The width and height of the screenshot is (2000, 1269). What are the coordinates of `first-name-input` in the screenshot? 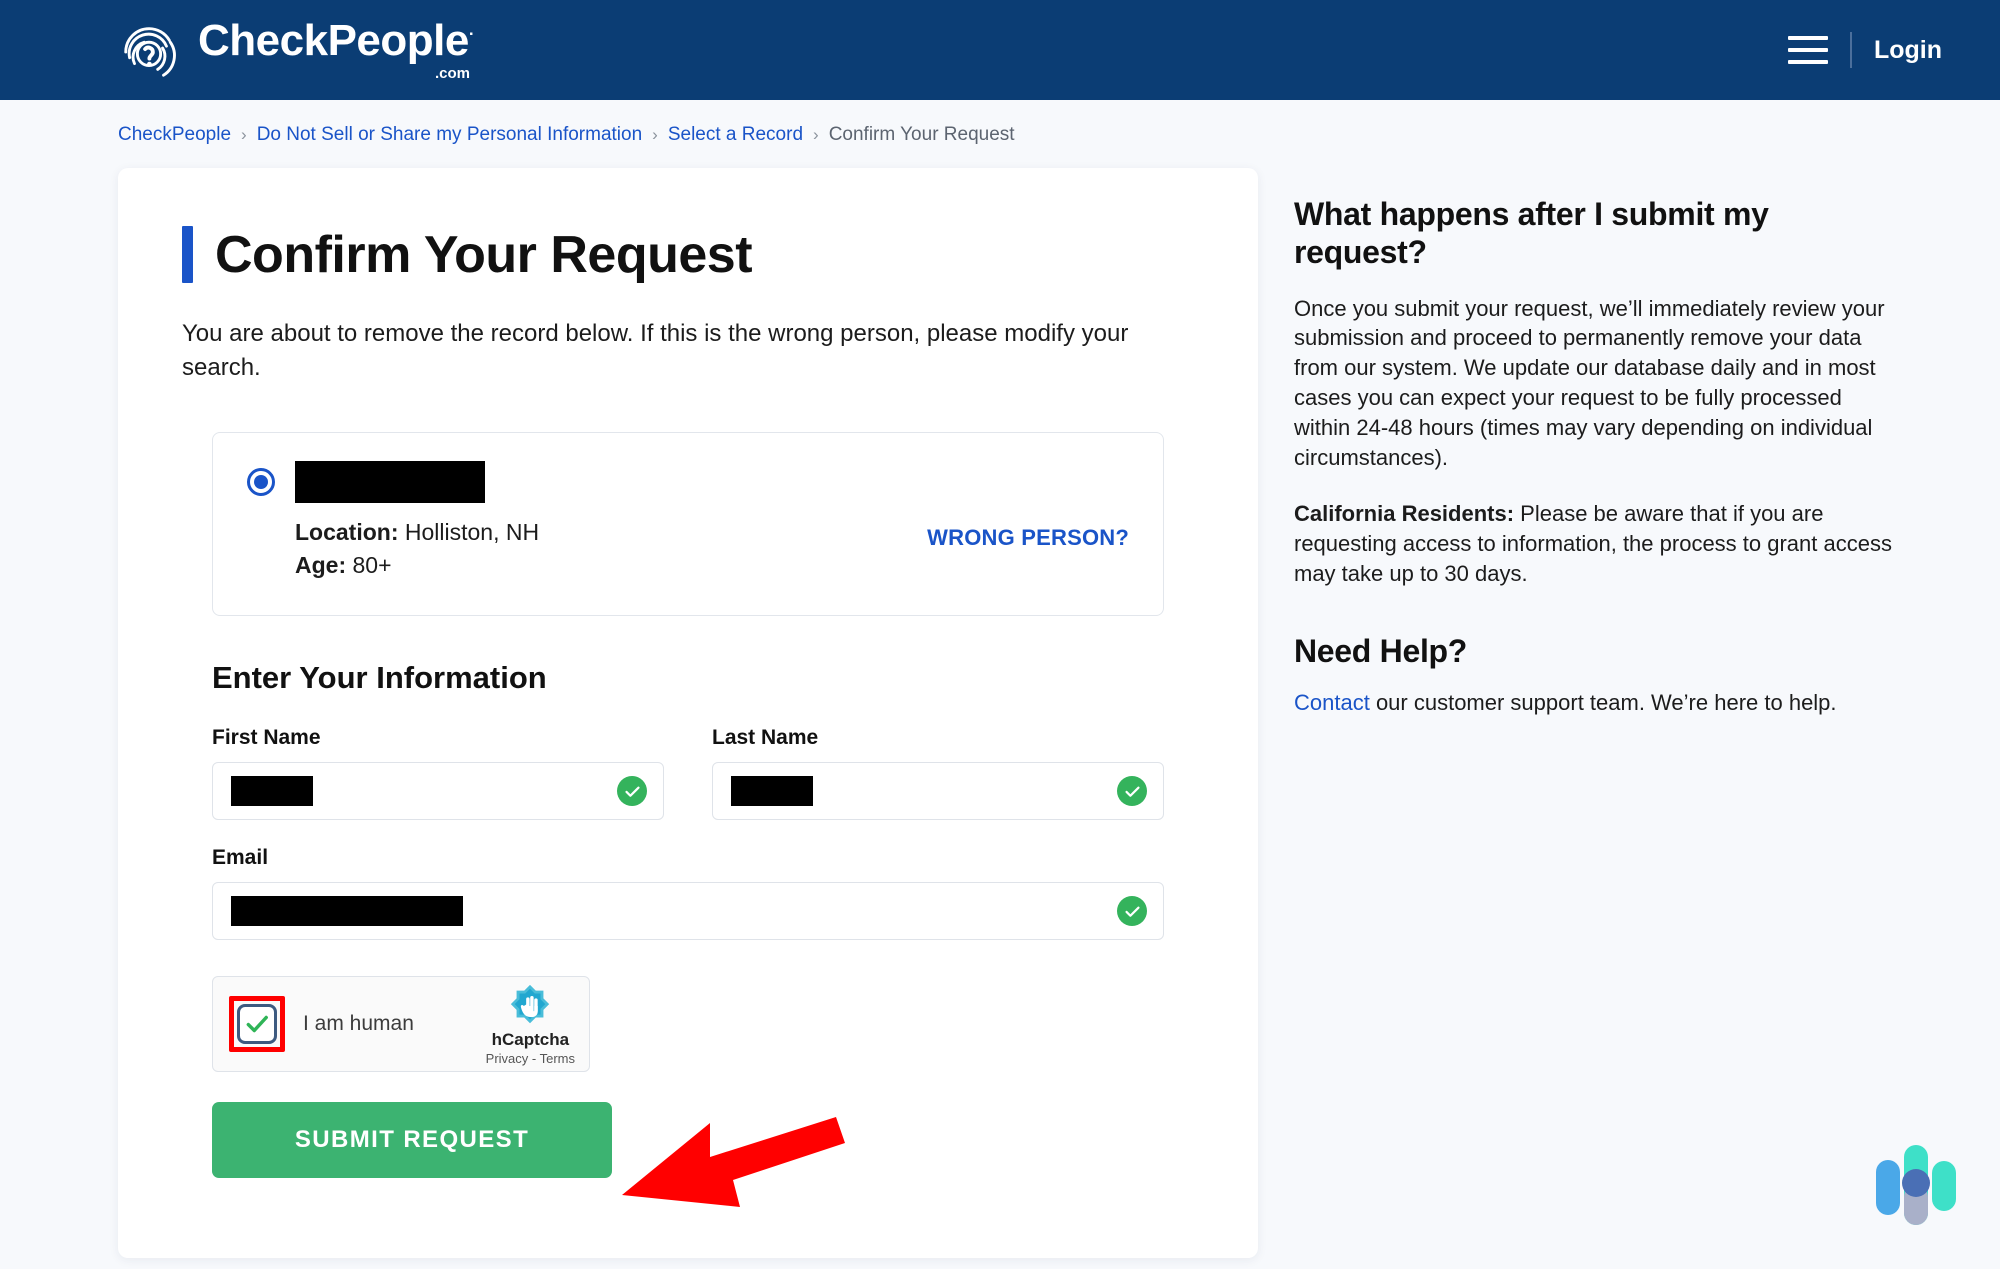 It's located at (438, 791).